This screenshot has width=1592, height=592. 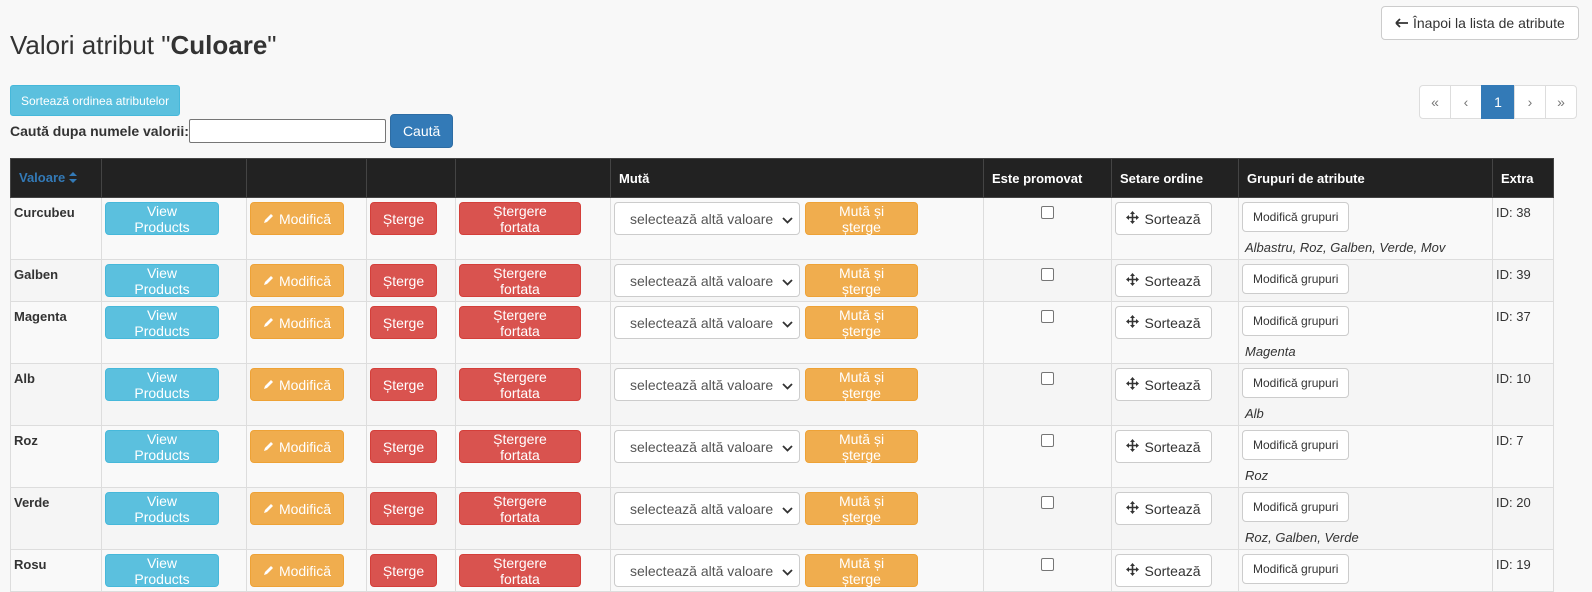 What do you see at coordinates (1513, 564) in the screenshot?
I see `value-id: ID: 19` at bounding box center [1513, 564].